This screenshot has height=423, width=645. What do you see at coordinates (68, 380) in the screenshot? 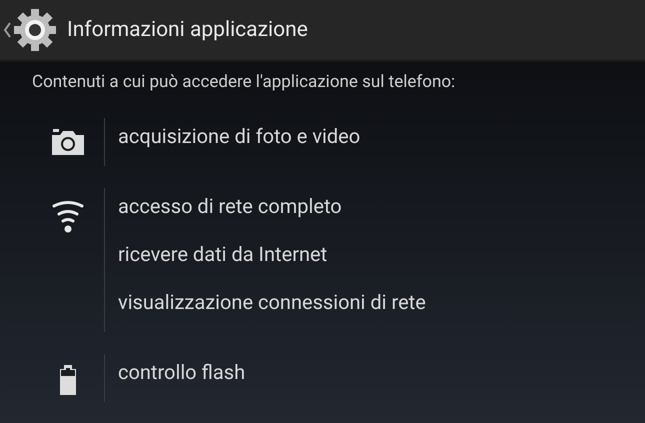
I see `battery-icon` at bounding box center [68, 380].